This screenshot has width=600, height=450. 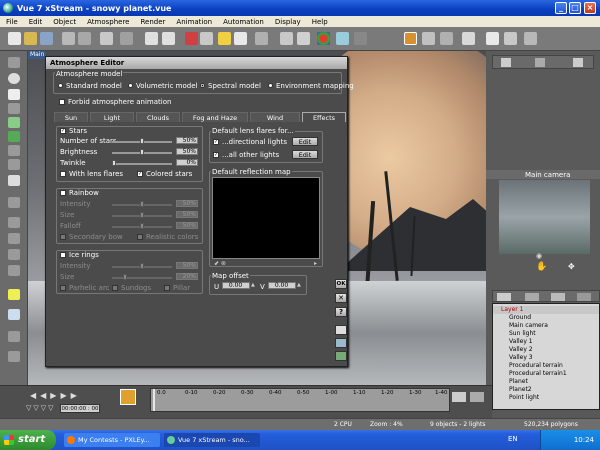 I want to click on menu-display: Display, so click(x=288, y=22).